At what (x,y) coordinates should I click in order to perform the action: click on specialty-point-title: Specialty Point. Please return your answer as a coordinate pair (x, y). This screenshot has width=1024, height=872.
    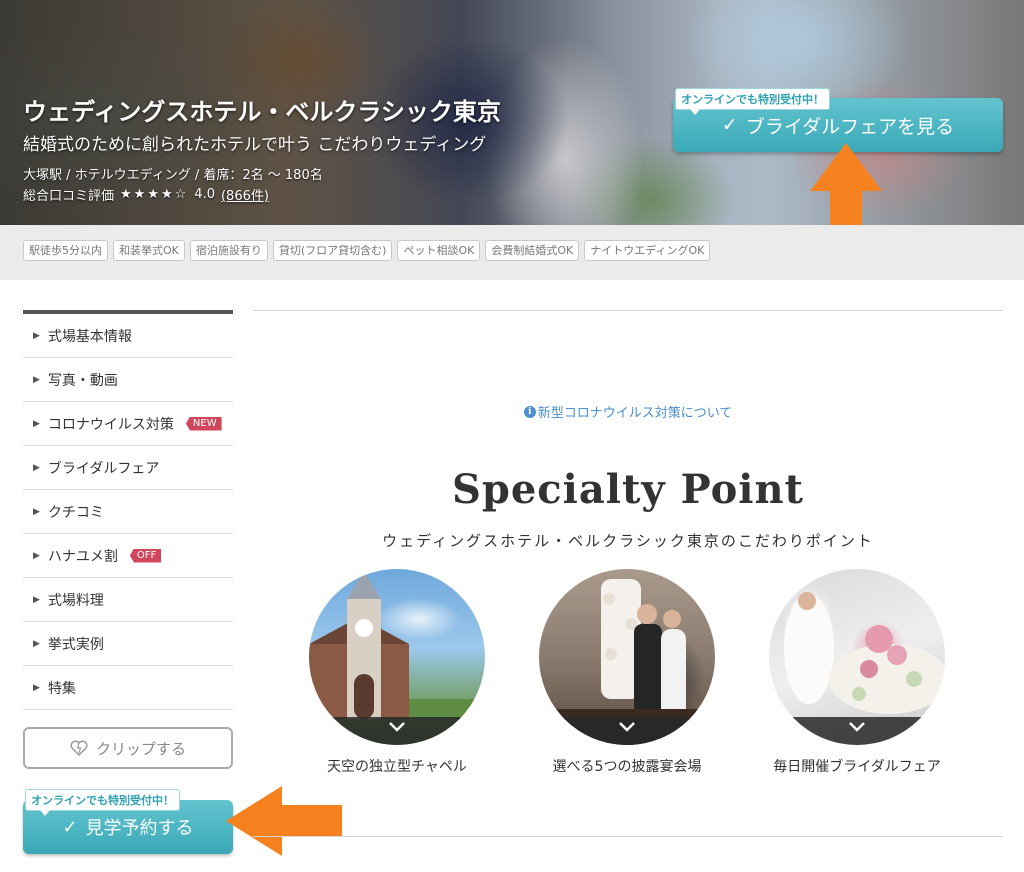
    Looking at the image, I should click on (628, 489).